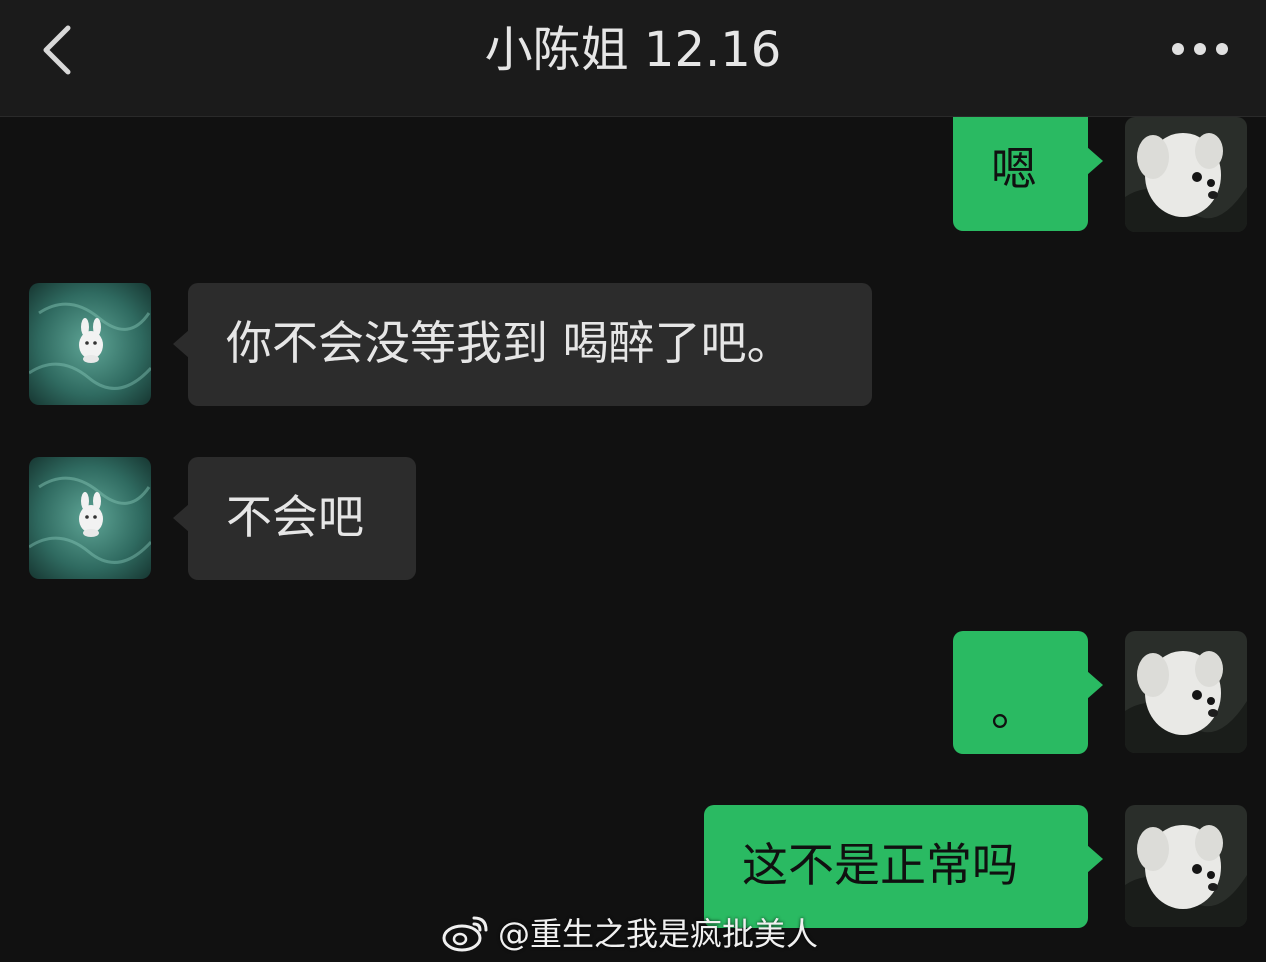 This screenshot has height=962, width=1266. I want to click on weibo-watermark: @重生之我是疯批美人, so click(629, 932).